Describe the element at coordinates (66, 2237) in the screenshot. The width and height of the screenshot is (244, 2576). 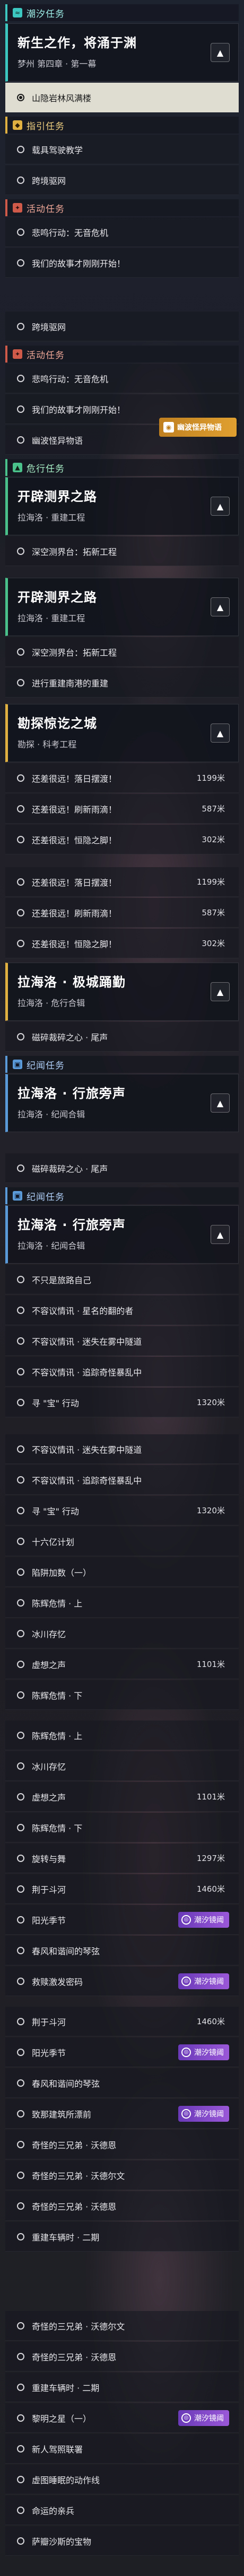
I see `item-label: 重建车辆时 · 二期` at that location.